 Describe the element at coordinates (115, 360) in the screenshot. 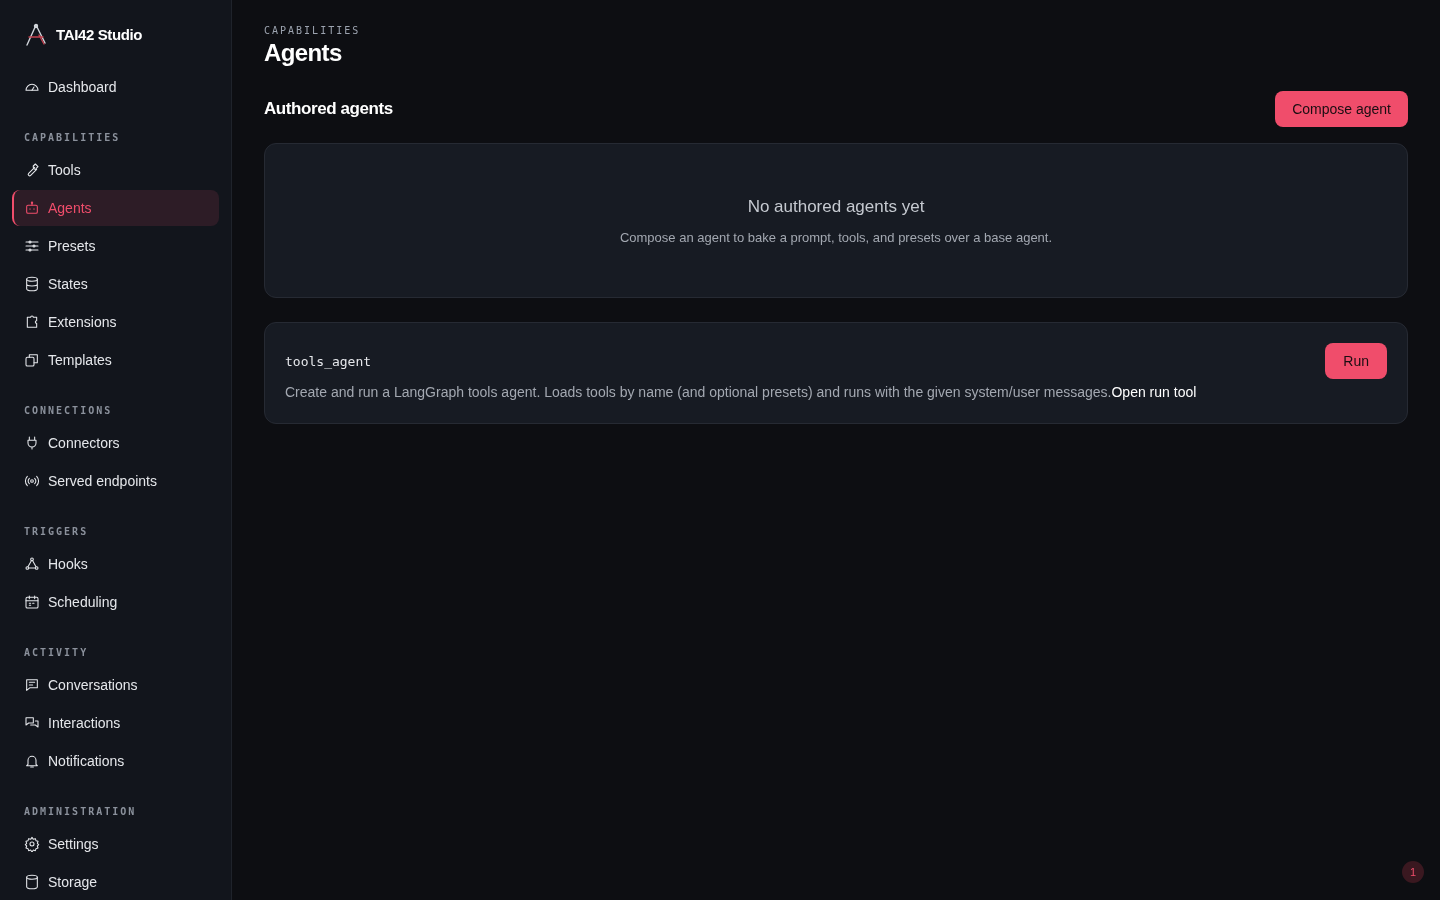

I see `nav-item: Templates` at that location.